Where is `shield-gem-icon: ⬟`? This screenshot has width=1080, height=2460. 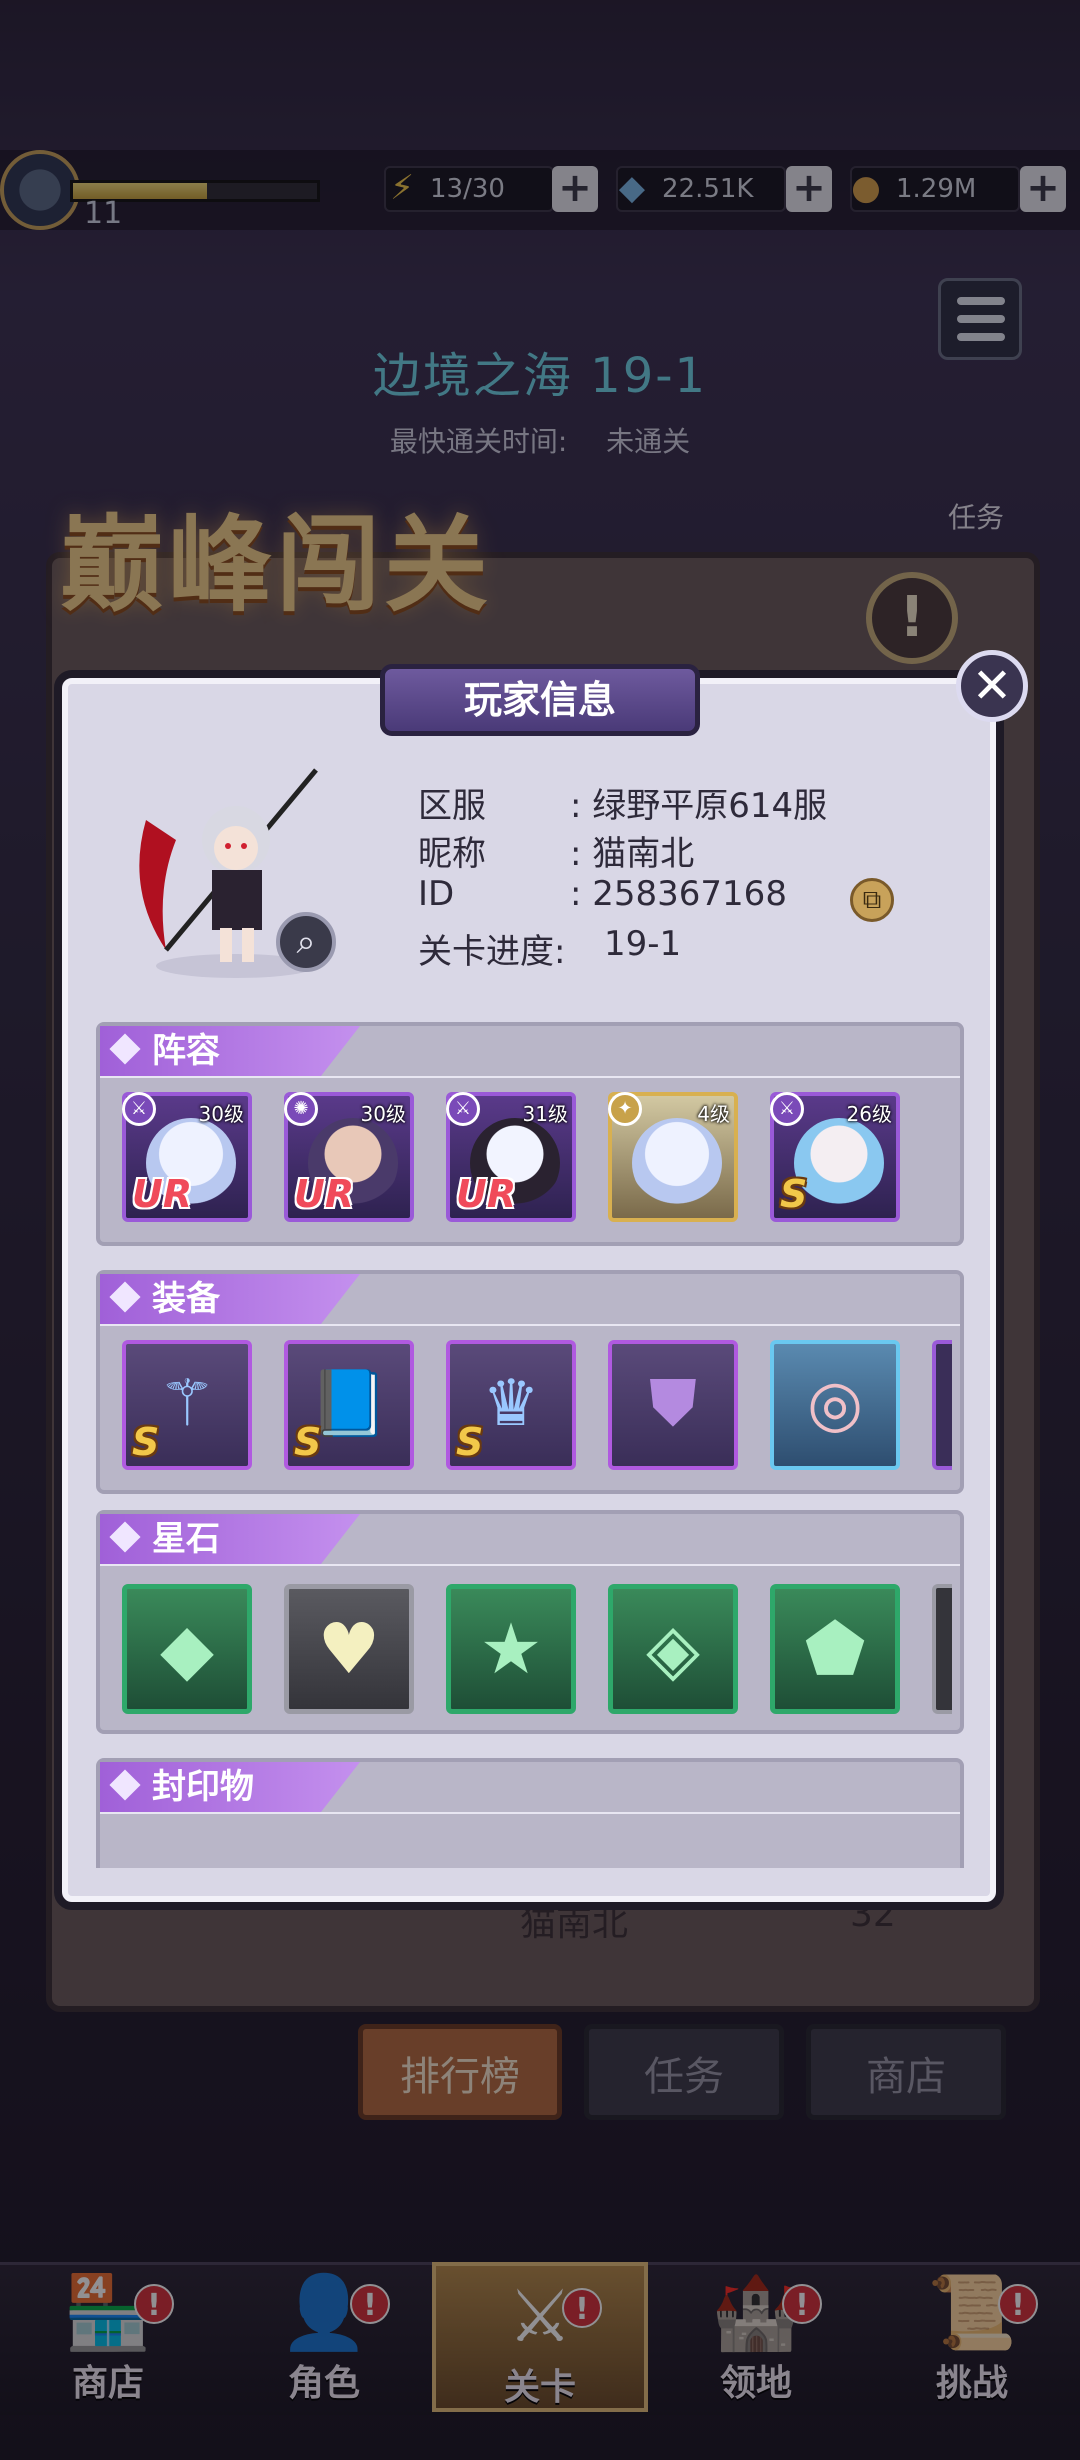 shield-gem-icon: ⬟ is located at coordinates (835, 1649).